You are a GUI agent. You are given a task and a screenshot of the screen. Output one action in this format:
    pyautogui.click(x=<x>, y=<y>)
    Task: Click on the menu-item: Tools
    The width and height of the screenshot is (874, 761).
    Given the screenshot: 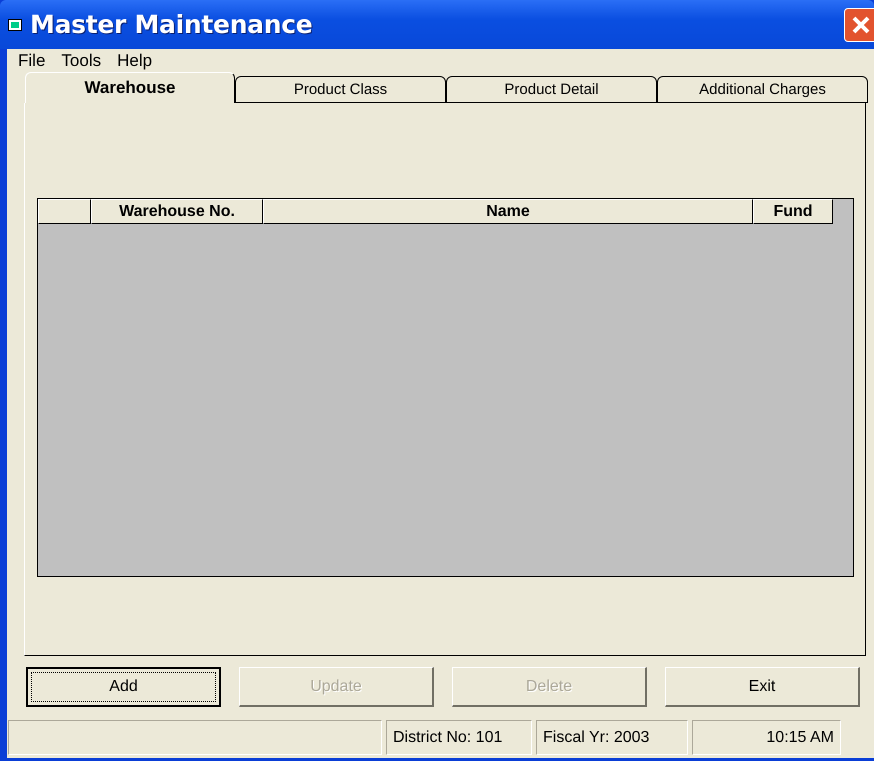 What is the action you would take?
    pyautogui.click(x=81, y=60)
    